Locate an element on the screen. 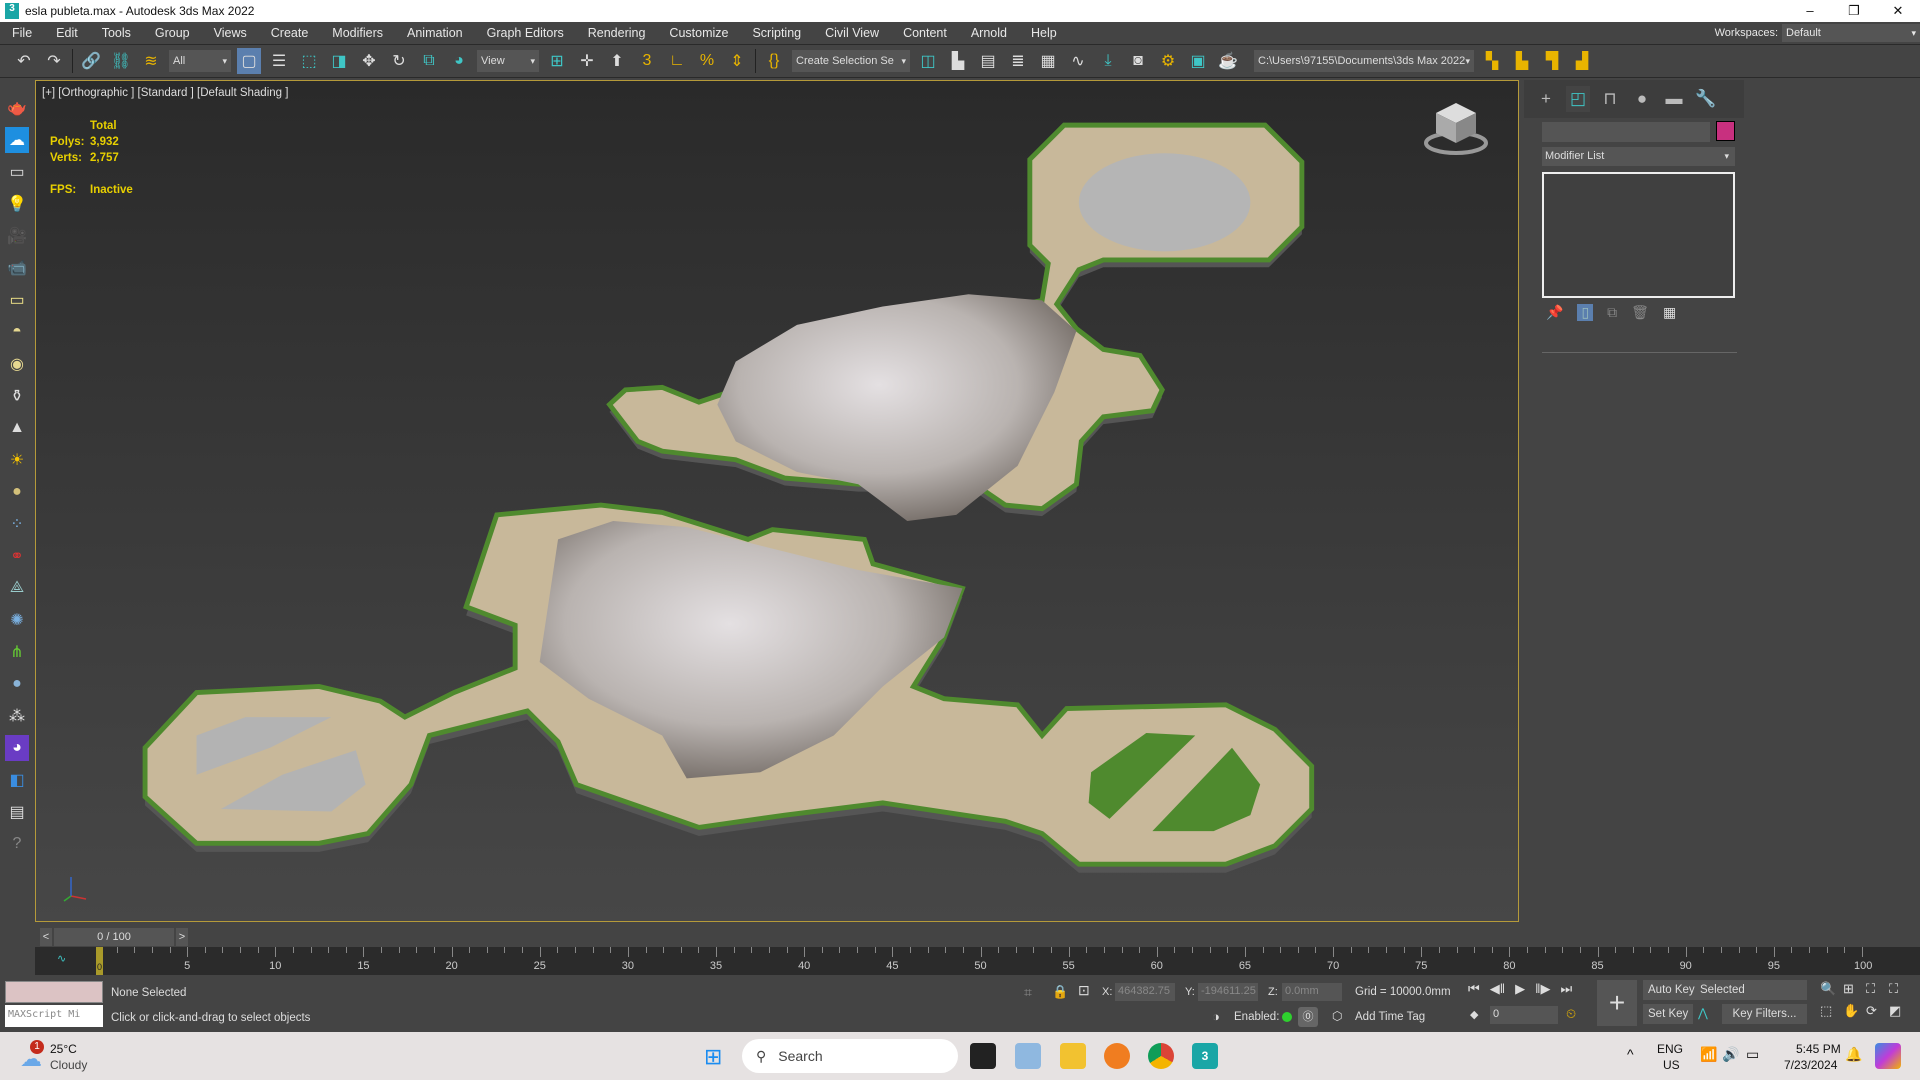 The image size is (1920, 1080). arnold-icon: ◕ is located at coordinates (17, 748).